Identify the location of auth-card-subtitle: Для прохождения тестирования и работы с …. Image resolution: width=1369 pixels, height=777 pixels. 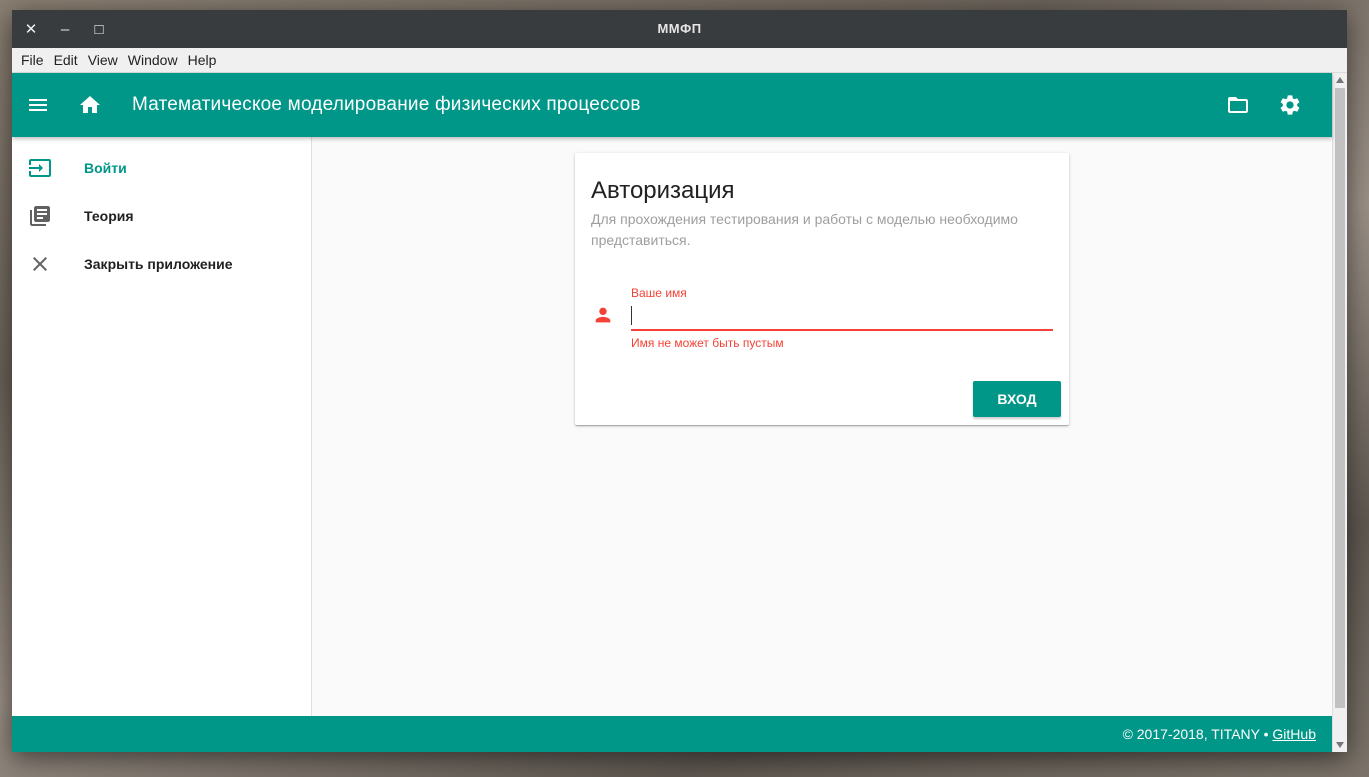
(804, 229).